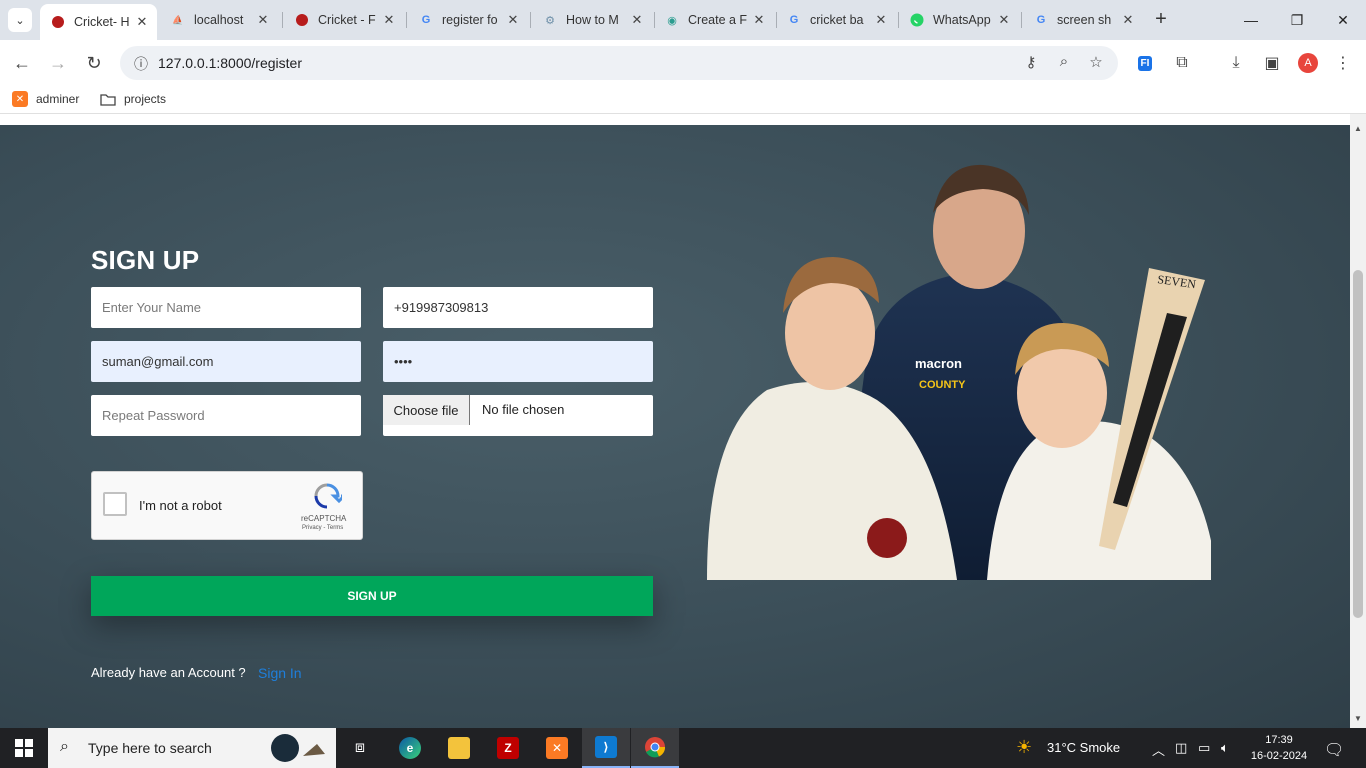  Describe the element at coordinates (426, 20) in the screenshot. I see `google-icon: G` at that location.